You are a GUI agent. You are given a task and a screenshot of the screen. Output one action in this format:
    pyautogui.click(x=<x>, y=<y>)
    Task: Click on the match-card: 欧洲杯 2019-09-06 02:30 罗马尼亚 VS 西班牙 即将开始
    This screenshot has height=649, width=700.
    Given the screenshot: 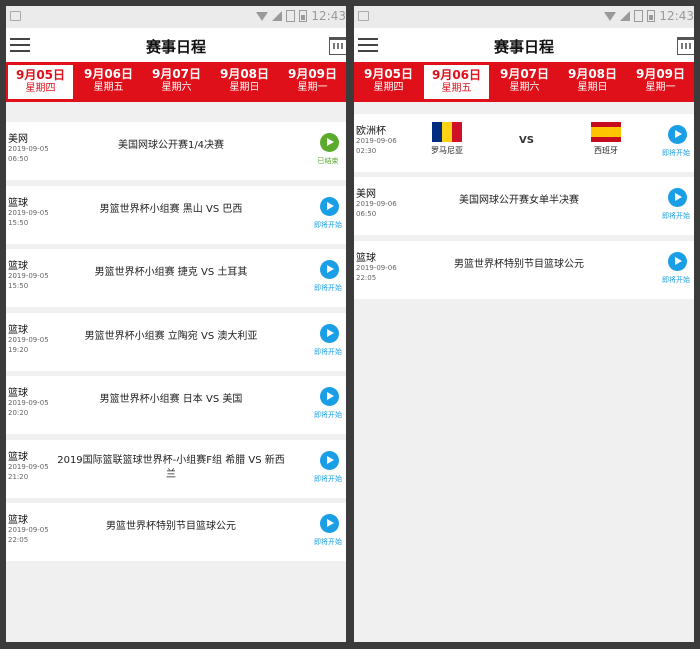 What is the action you would take?
    pyautogui.click(x=524, y=143)
    